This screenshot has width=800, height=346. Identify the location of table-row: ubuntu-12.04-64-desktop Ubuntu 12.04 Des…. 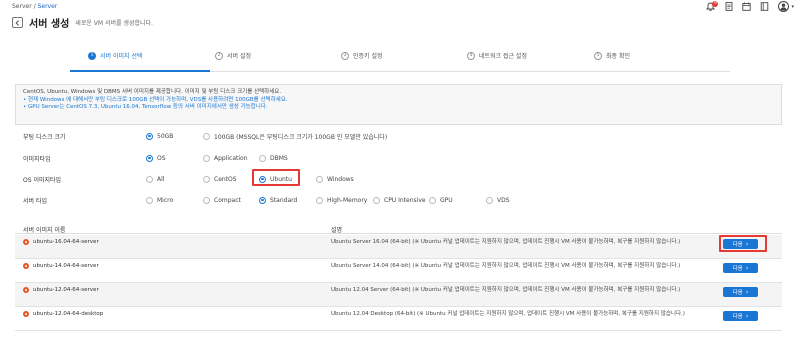
(398, 319).